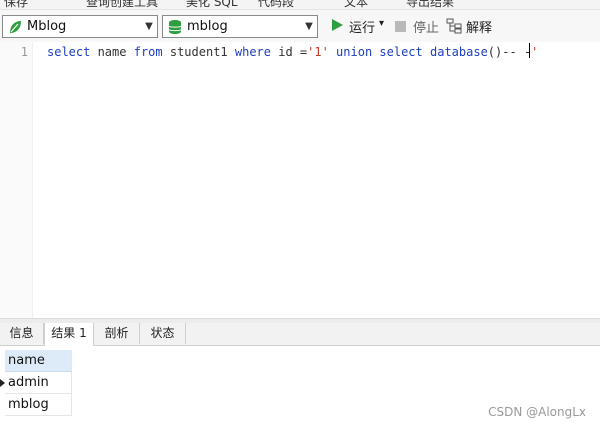  What do you see at coordinates (175, 27) in the screenshot?
I see `database-icon` at bounding box center [175, 27].